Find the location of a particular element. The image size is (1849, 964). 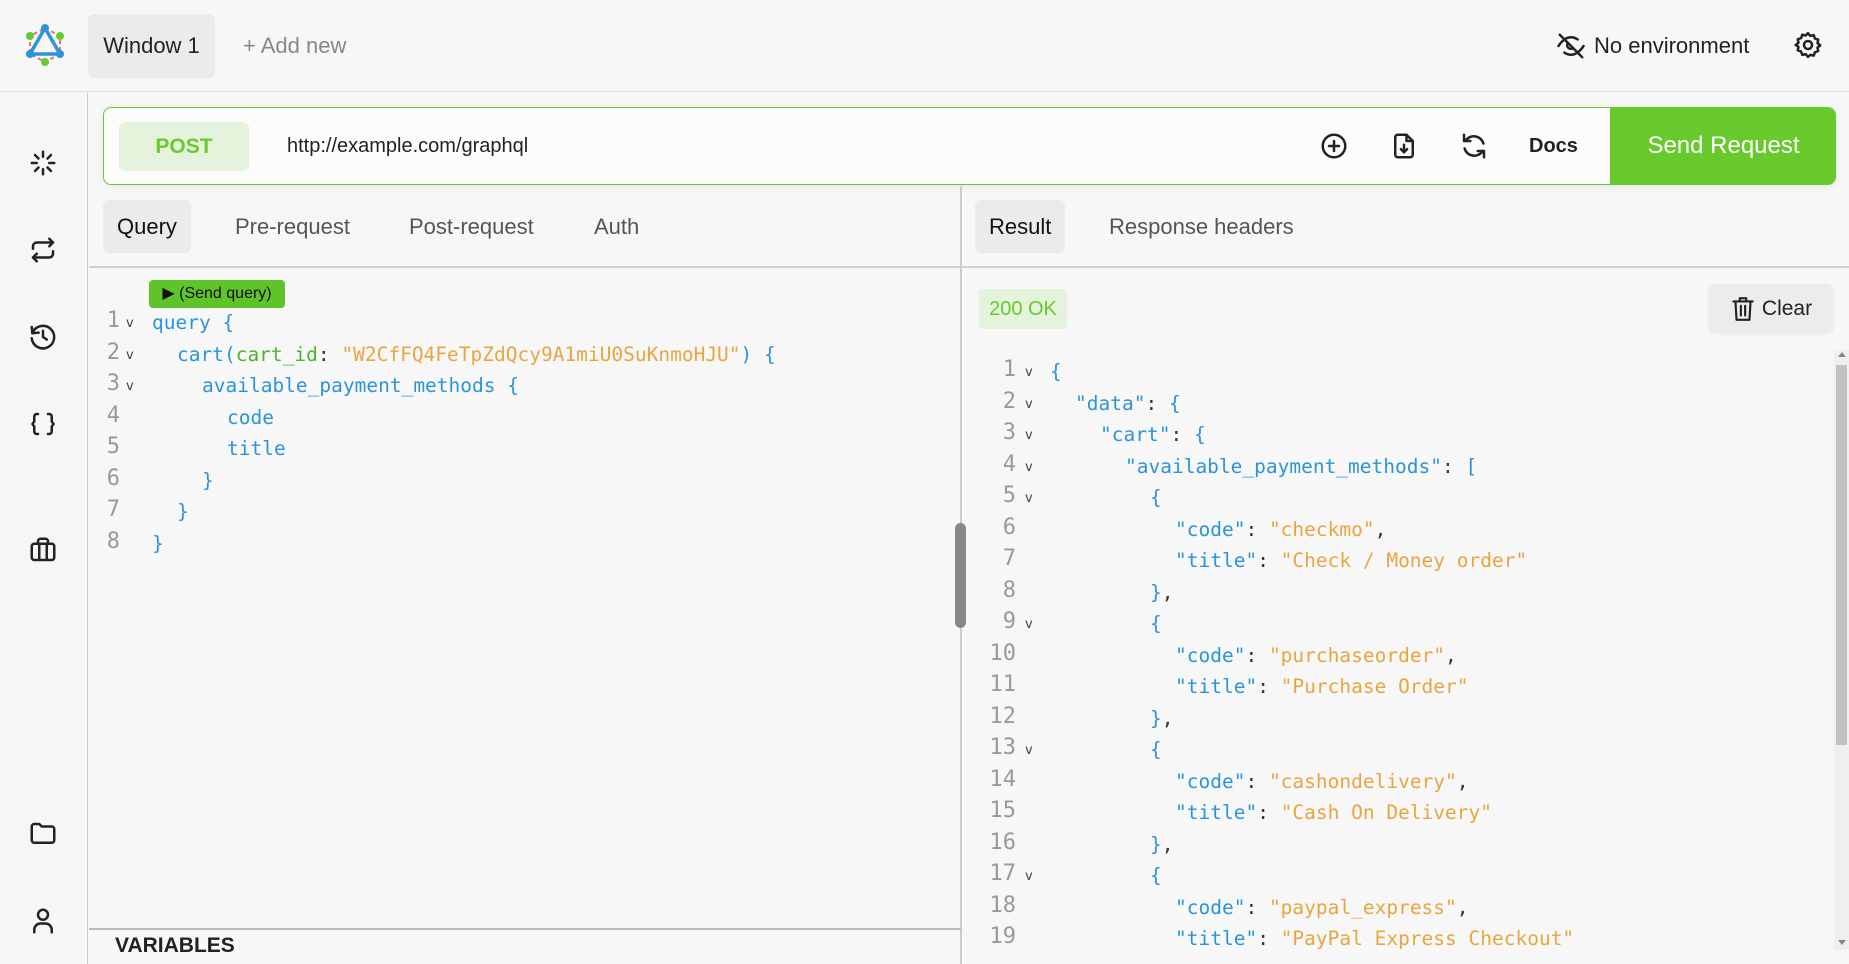

line-number: 2 is located at coordinates (113, 352).